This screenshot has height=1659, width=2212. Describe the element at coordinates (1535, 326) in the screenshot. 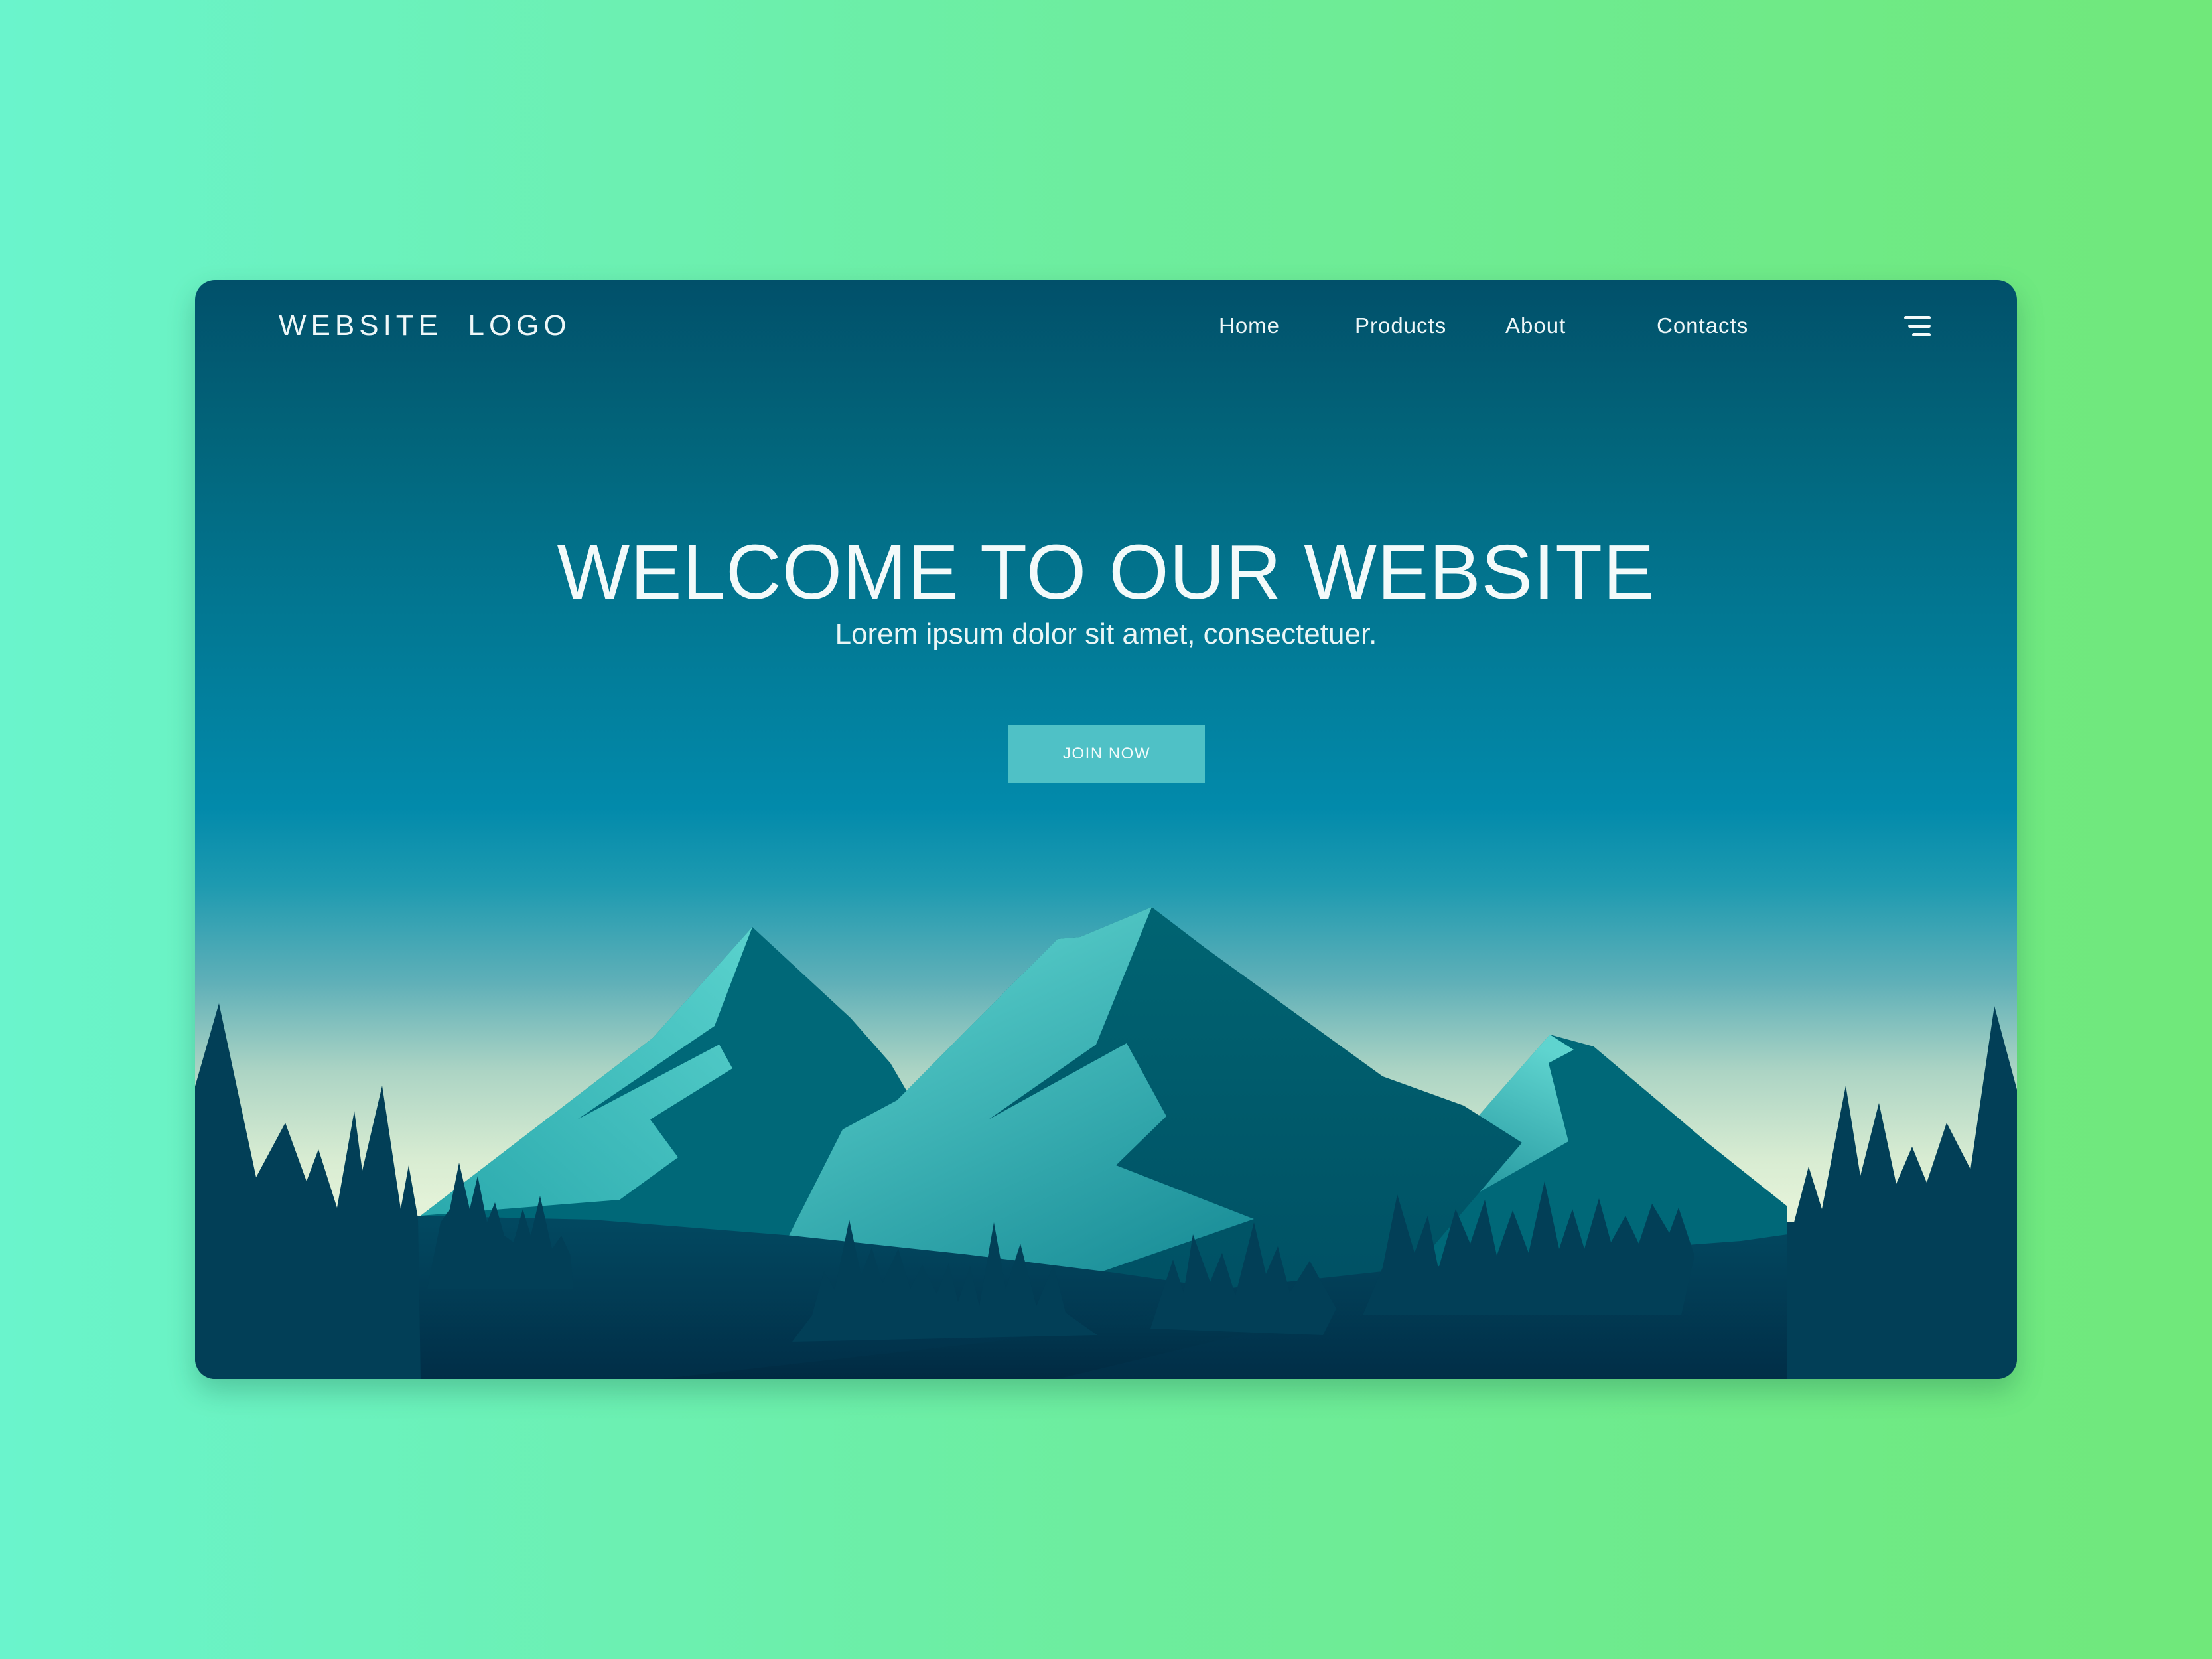

I see `nav-item-about: About` at that location.